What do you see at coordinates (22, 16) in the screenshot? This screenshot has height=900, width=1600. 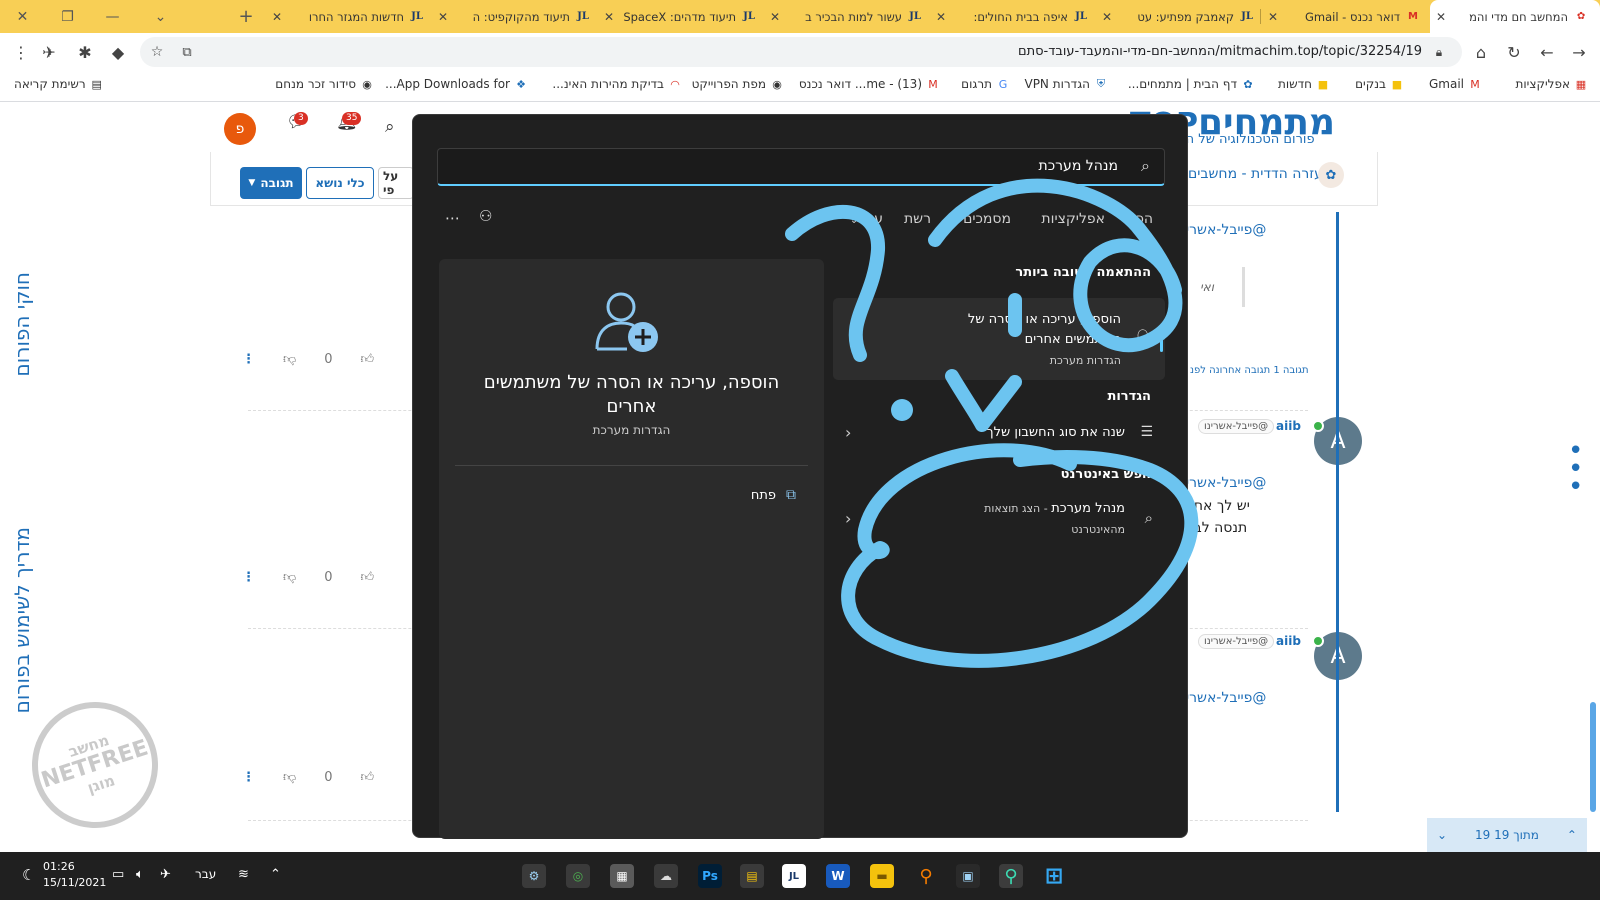 I see `close-window-button: ✕` at bounding box center [22, 16].